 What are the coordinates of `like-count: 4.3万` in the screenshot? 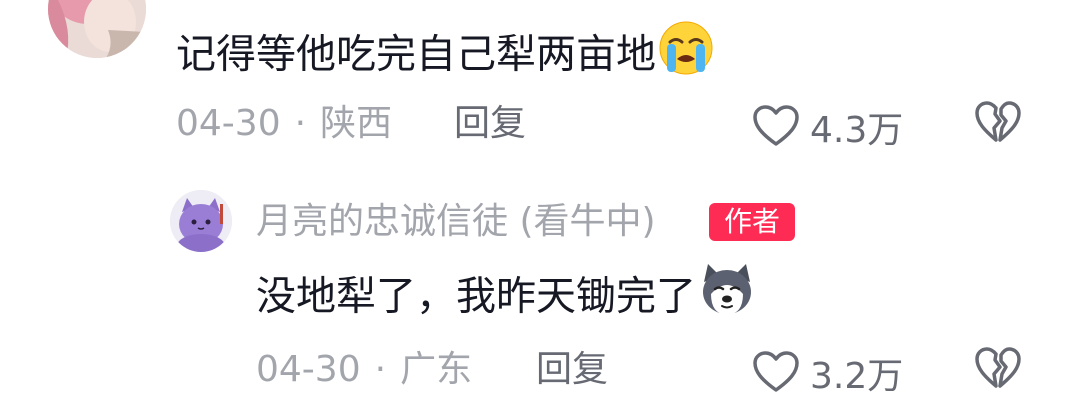 It's located at (857, 130).